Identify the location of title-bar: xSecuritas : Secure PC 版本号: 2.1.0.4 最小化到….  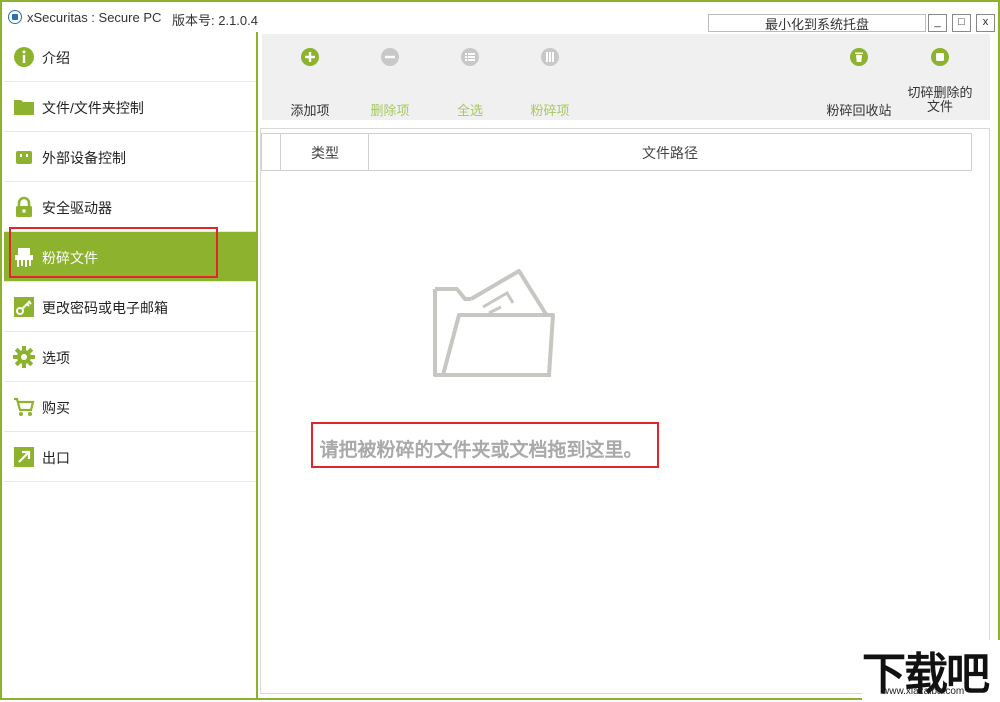
(500, 17).